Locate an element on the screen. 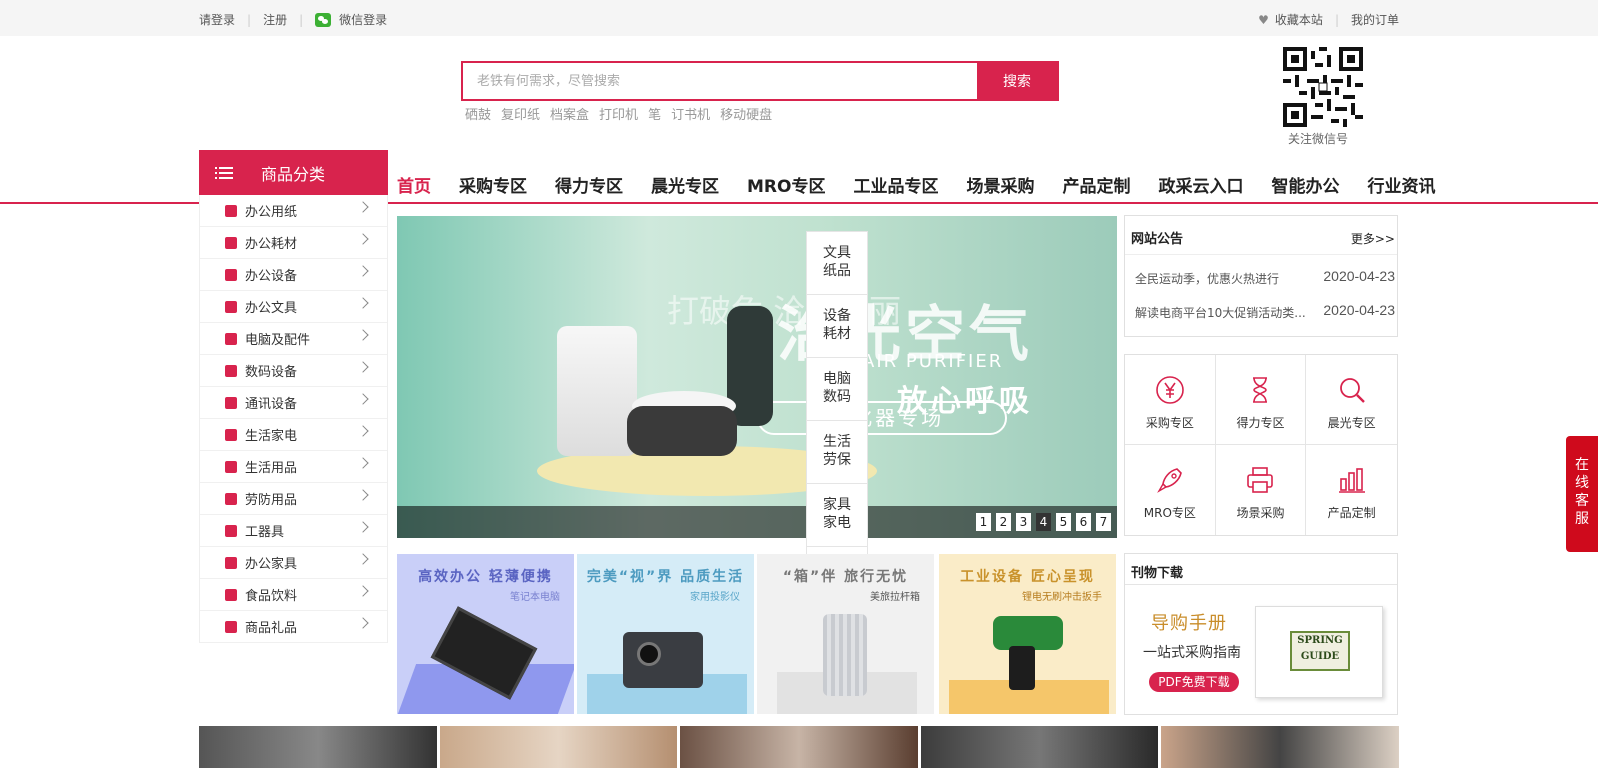 Image resolution: width=1598 pixels, height=768 pixels. category-label: 生活家电 is located at coordinates (271, 436).